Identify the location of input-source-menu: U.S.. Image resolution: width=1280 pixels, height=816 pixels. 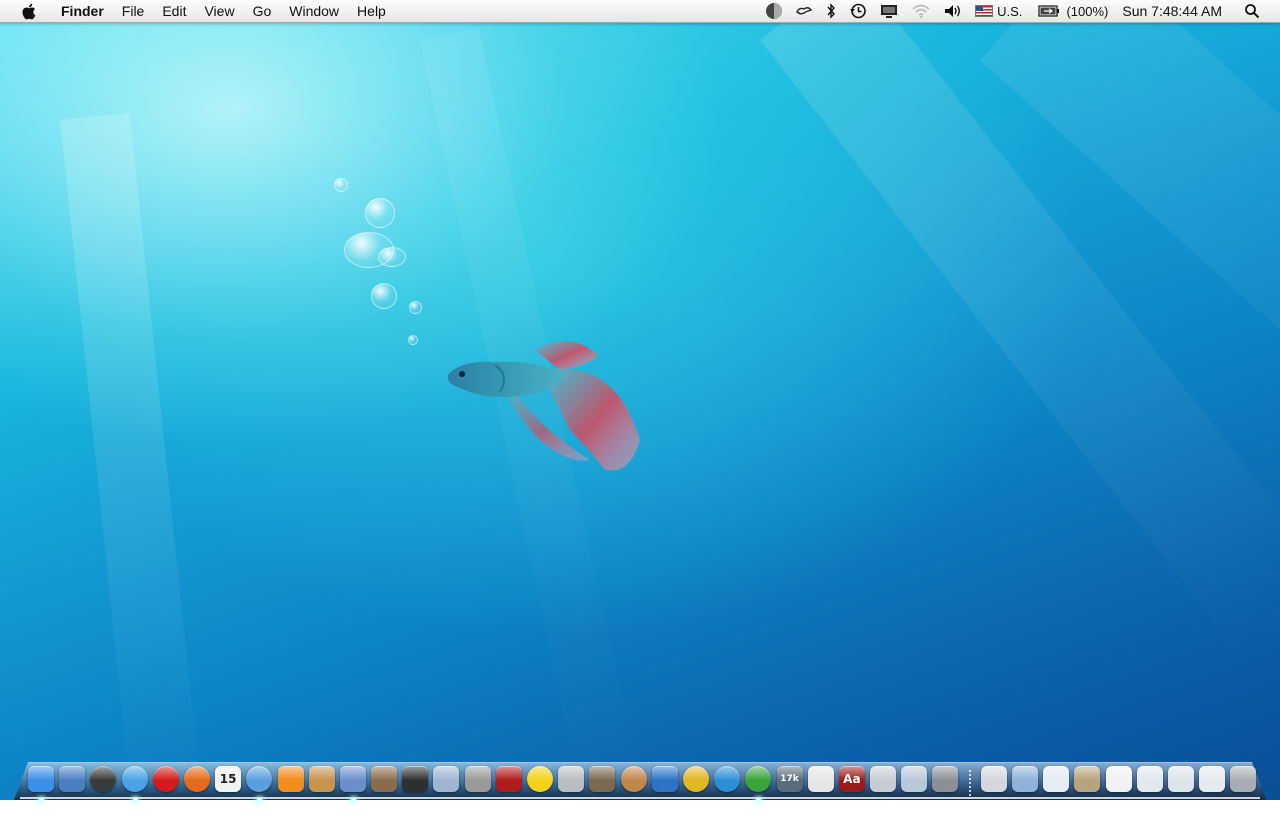
(998, 11).